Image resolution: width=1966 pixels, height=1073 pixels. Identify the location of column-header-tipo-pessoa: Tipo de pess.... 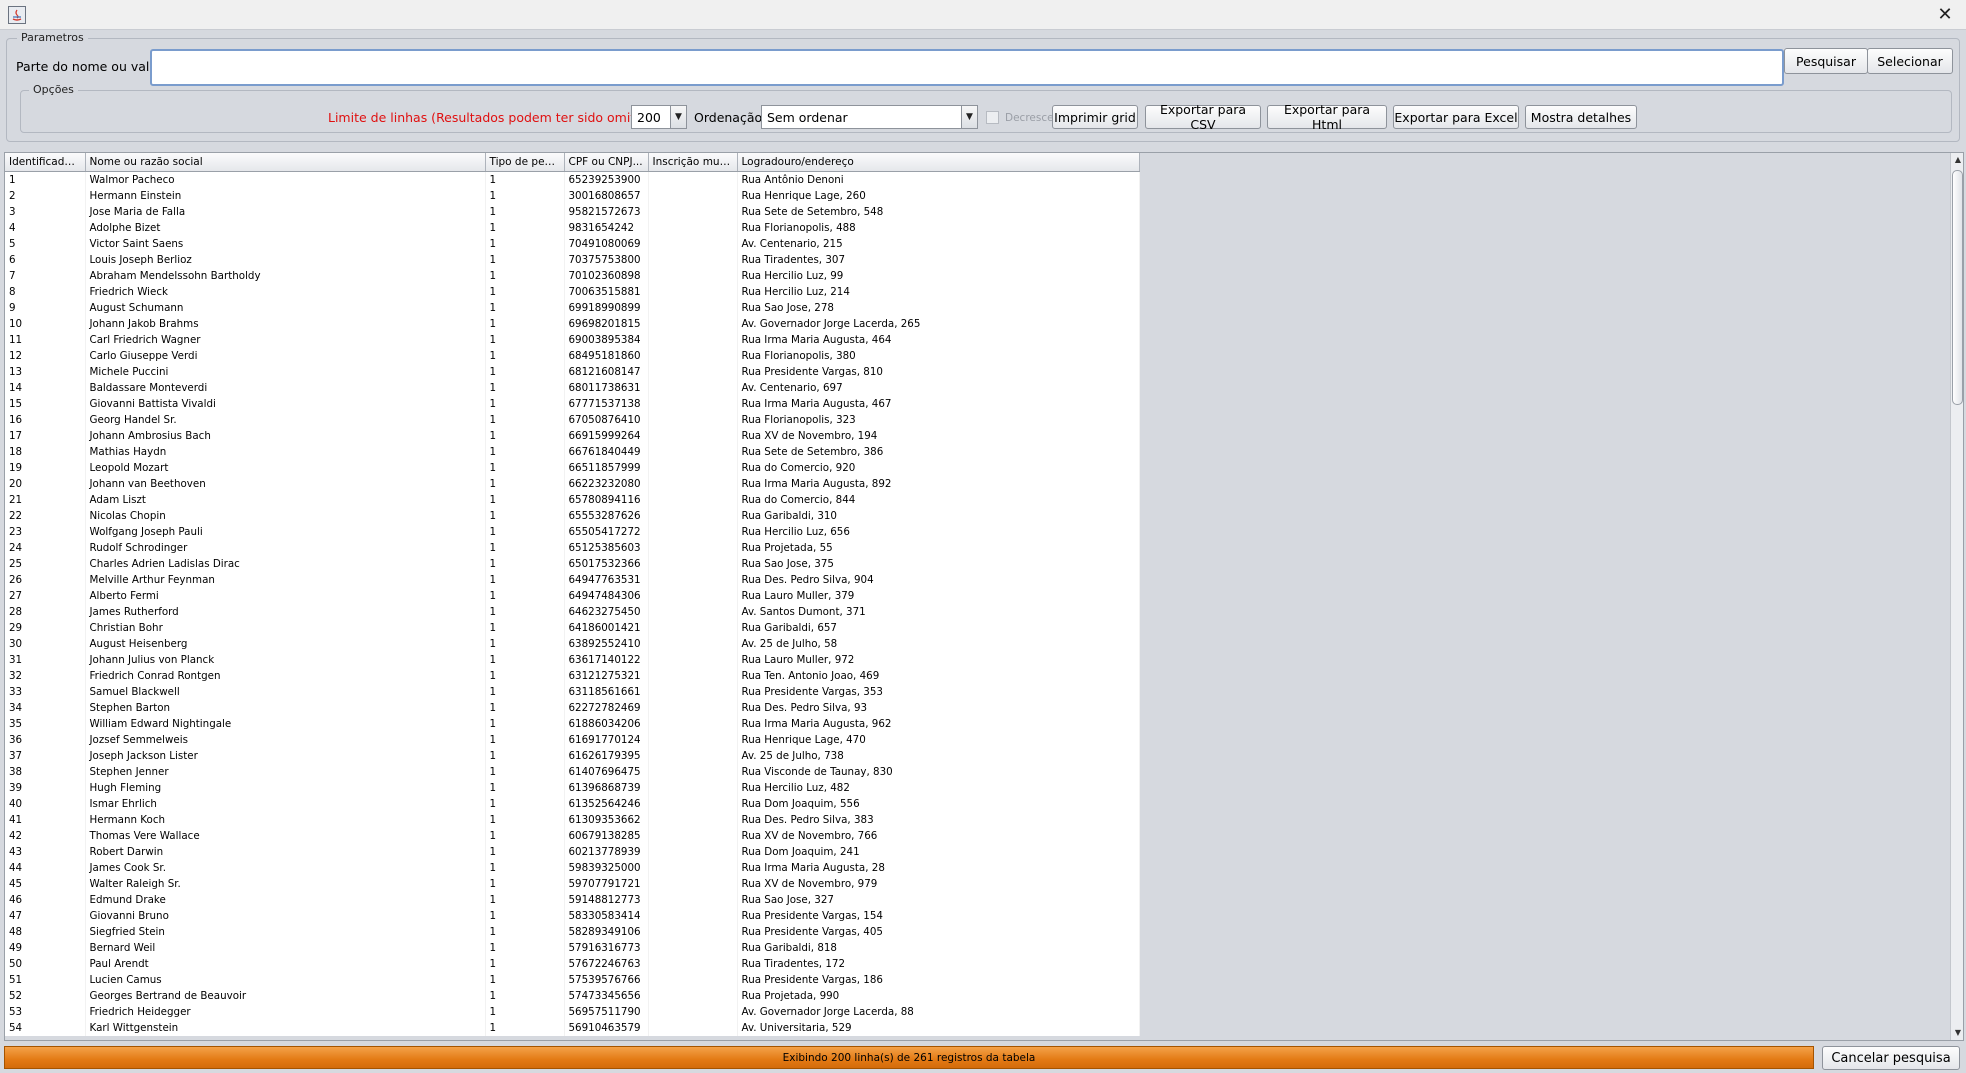
(525, 162).